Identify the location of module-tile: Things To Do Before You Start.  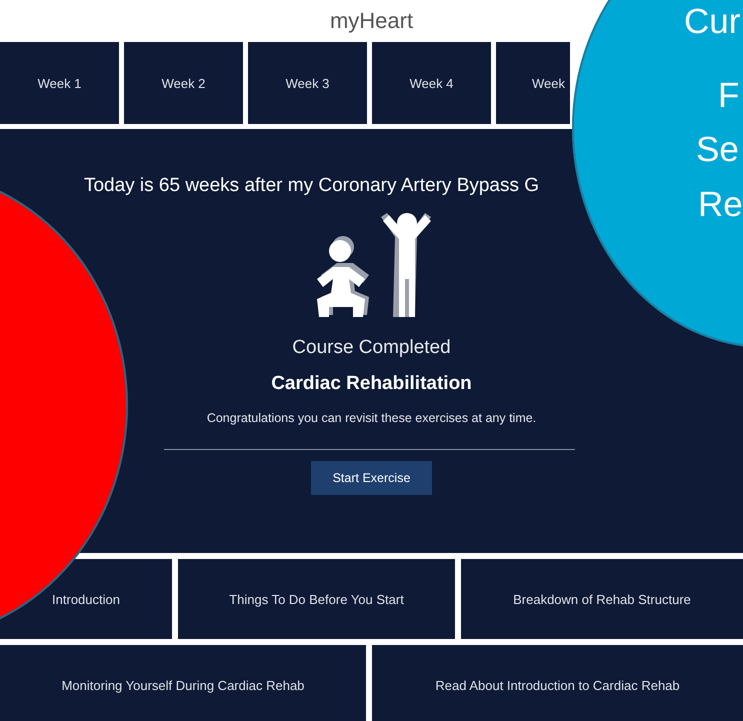
(316, 599).